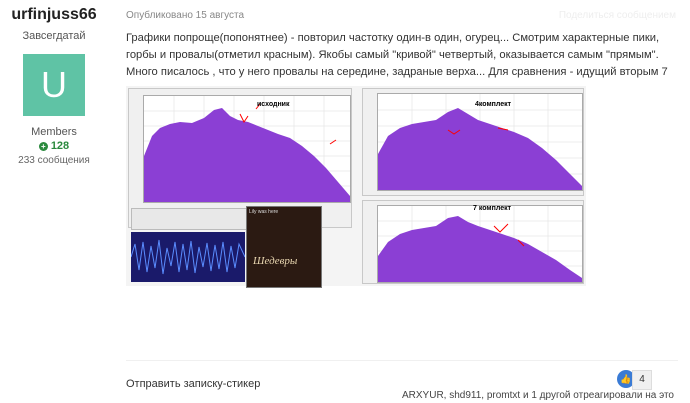  Describe the element at coordinates (402, 360) in the screenshot. I see `divider` at that location.